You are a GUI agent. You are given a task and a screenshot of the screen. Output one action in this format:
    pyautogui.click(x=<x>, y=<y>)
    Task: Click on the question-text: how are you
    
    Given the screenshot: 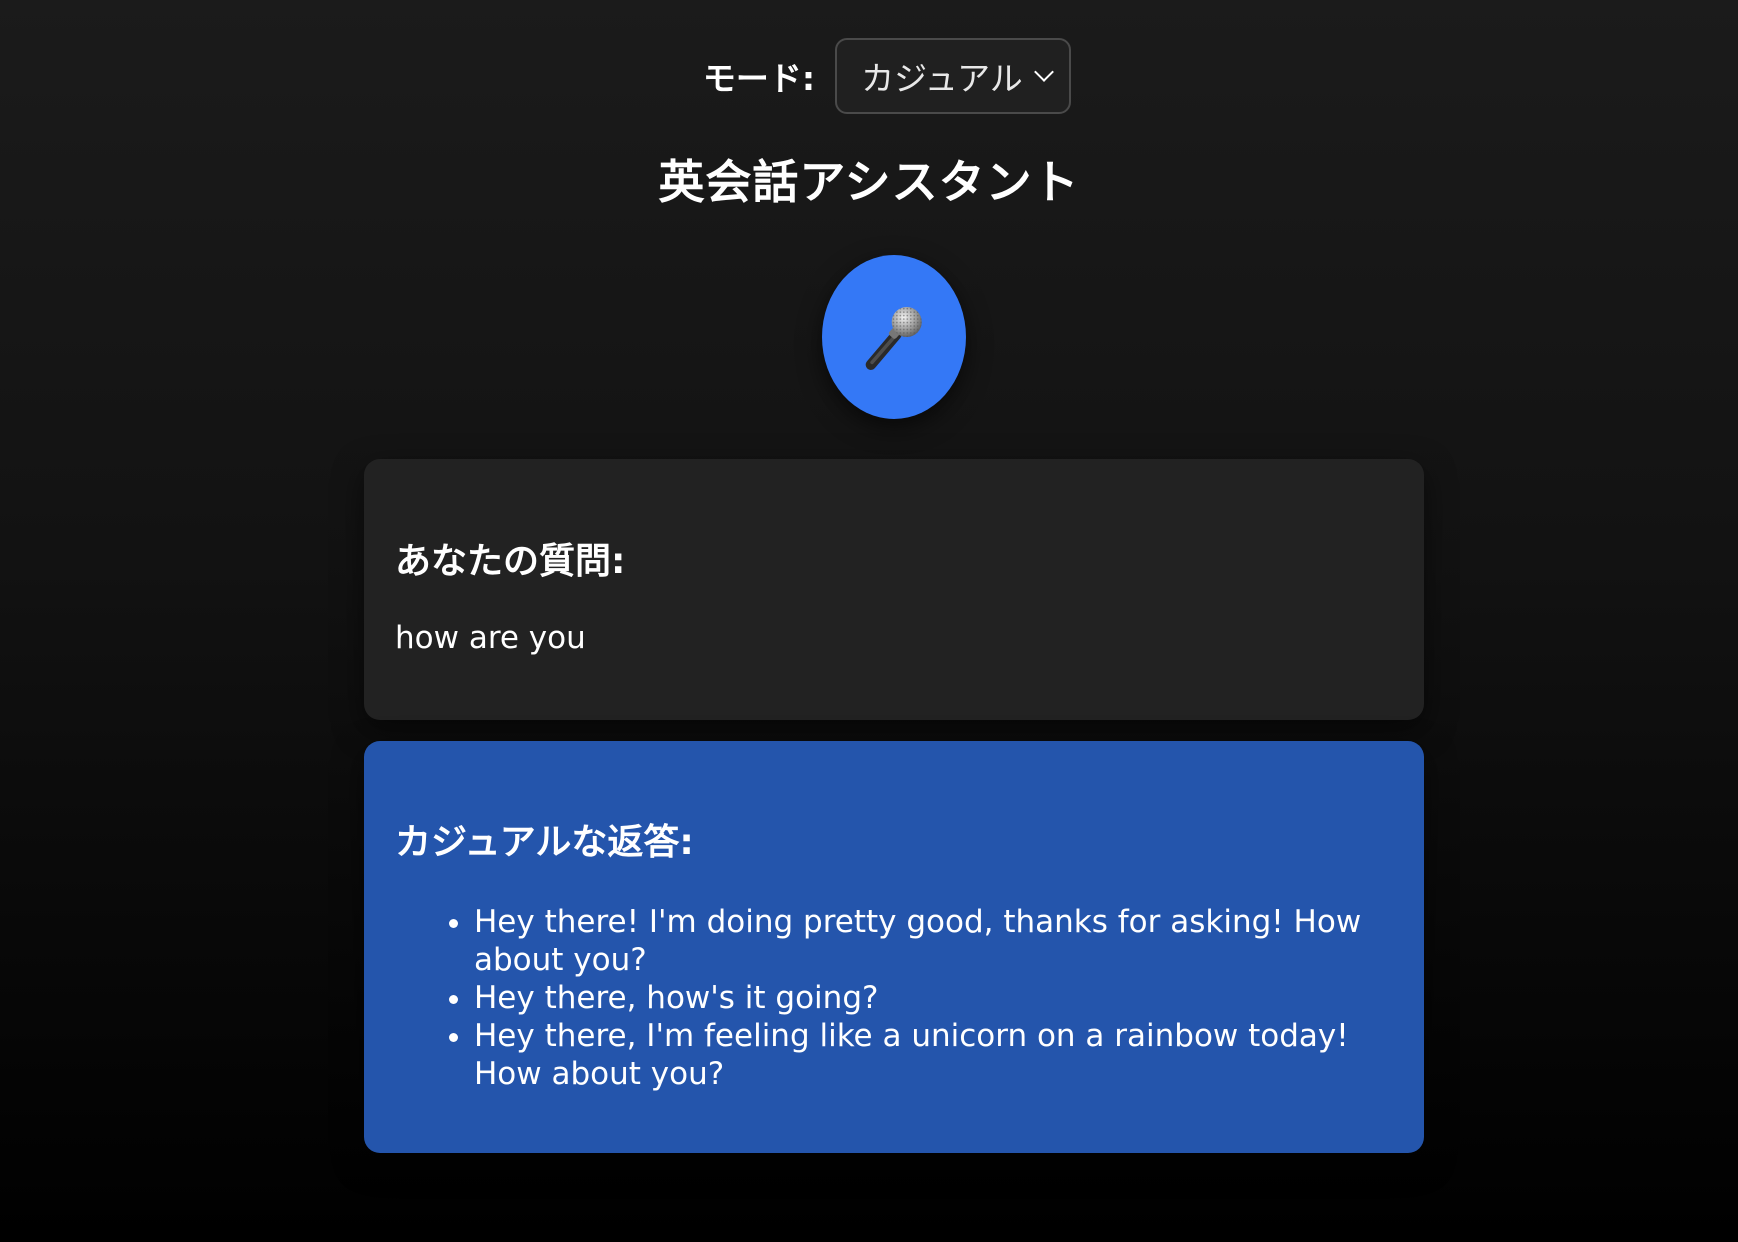 What is the action you would take?
    pyautogui.click(x=490, y=638)
    